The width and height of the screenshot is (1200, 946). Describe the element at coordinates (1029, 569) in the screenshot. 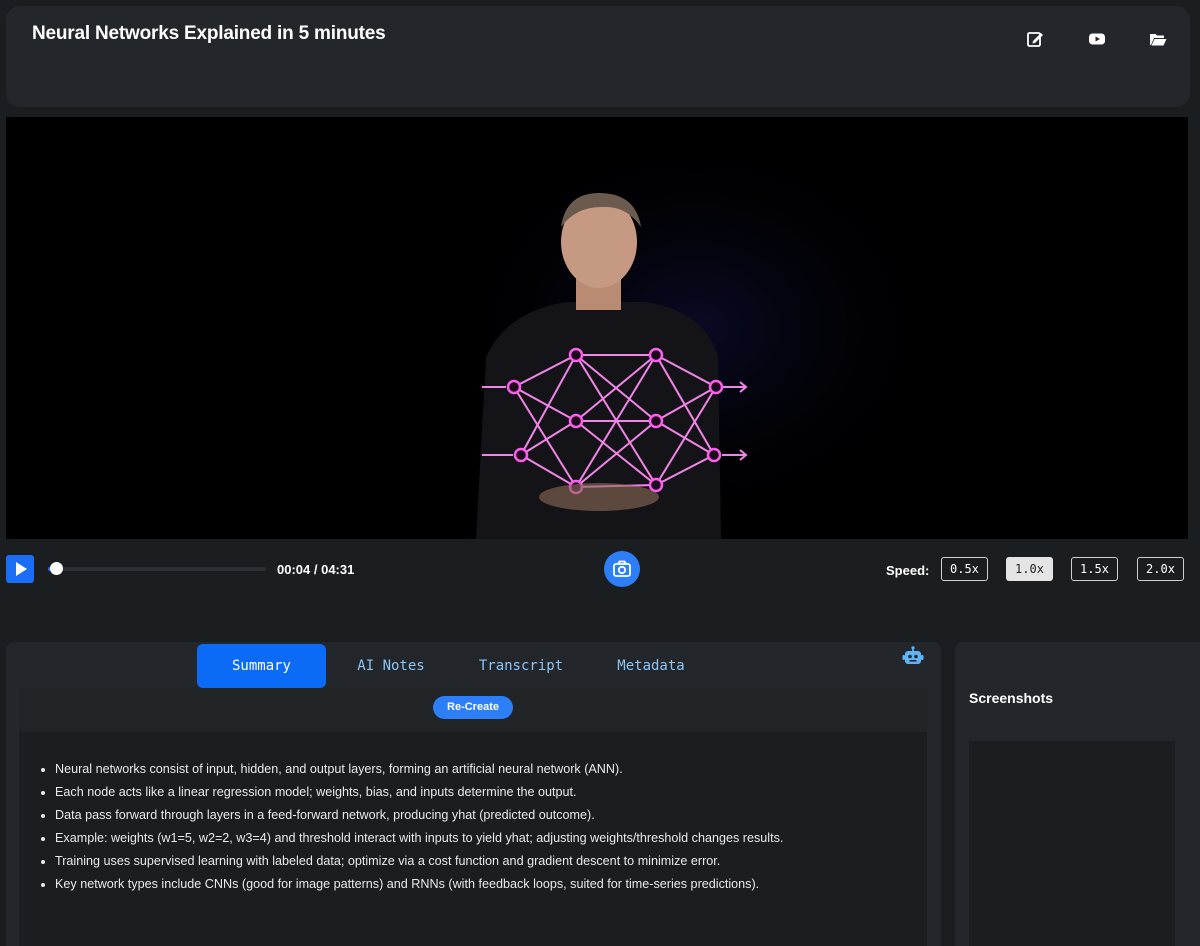

I see `speed-1-0x-button: 1.0x` at that location.